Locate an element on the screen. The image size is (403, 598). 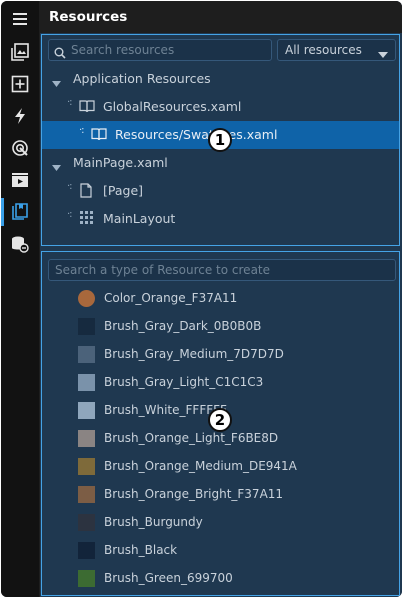
create-resource-search-input is located at coordinates (220, 270).